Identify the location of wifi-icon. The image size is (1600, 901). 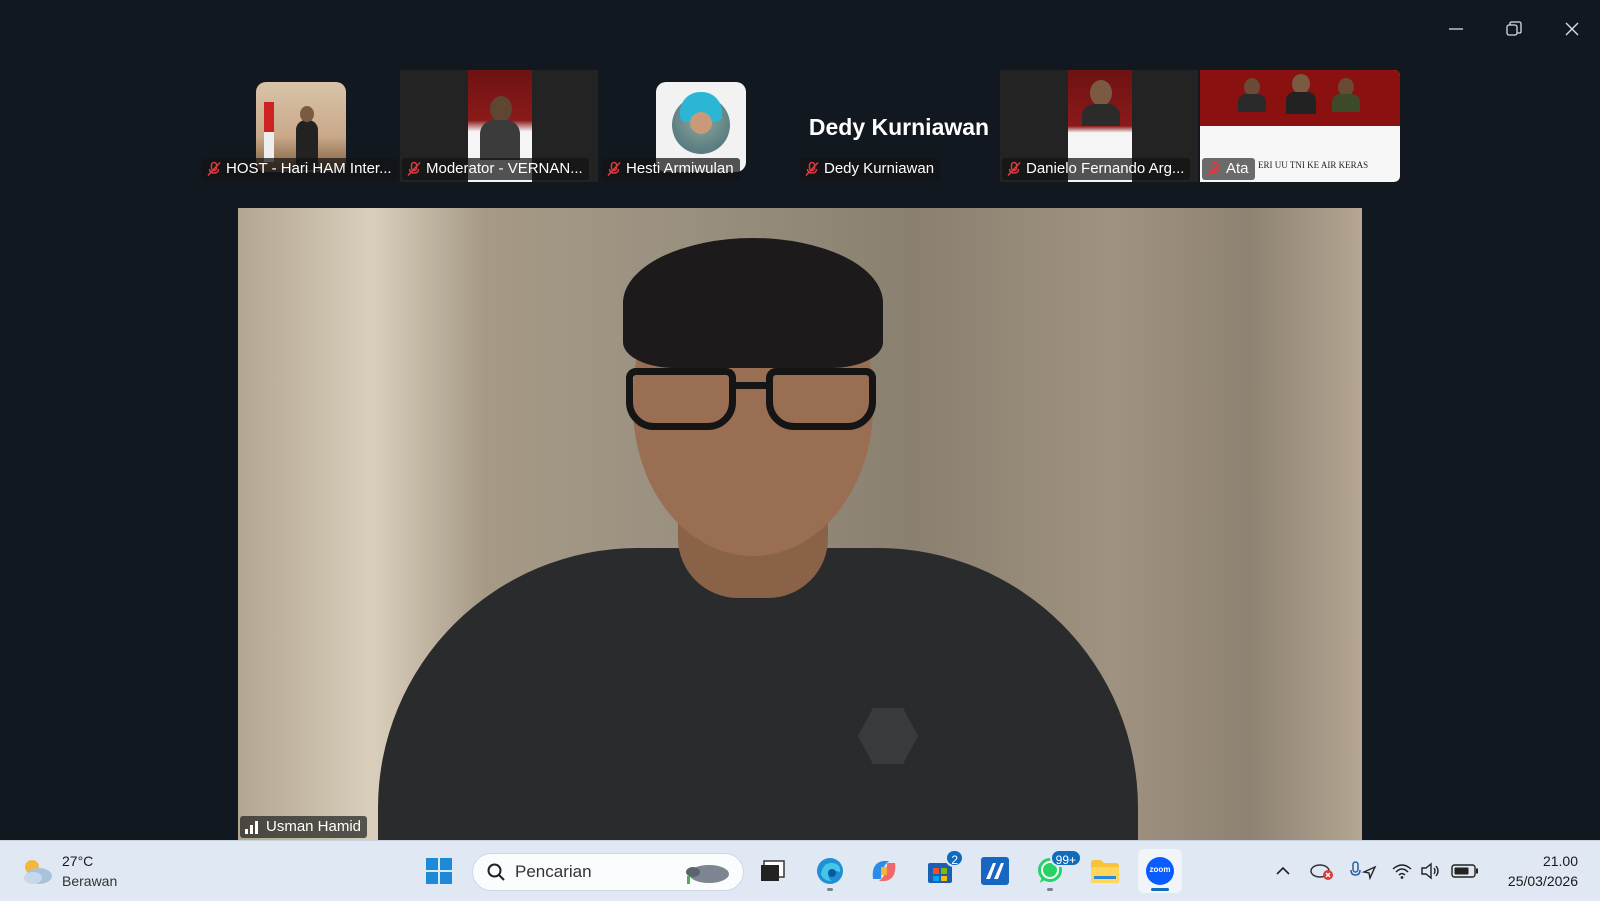
(1402, 871).